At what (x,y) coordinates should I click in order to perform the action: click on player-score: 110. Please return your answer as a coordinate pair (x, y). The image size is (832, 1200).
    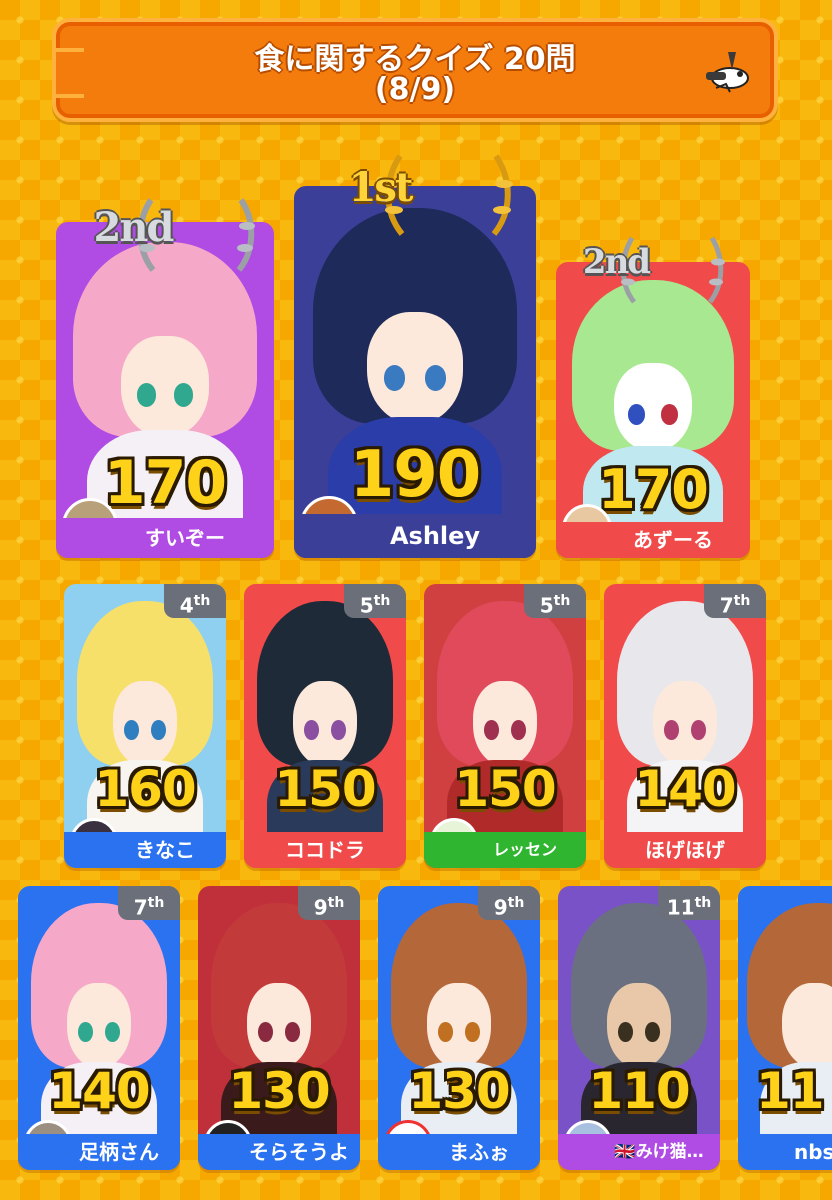
    Looking at the image, I should click on (639, 1091).